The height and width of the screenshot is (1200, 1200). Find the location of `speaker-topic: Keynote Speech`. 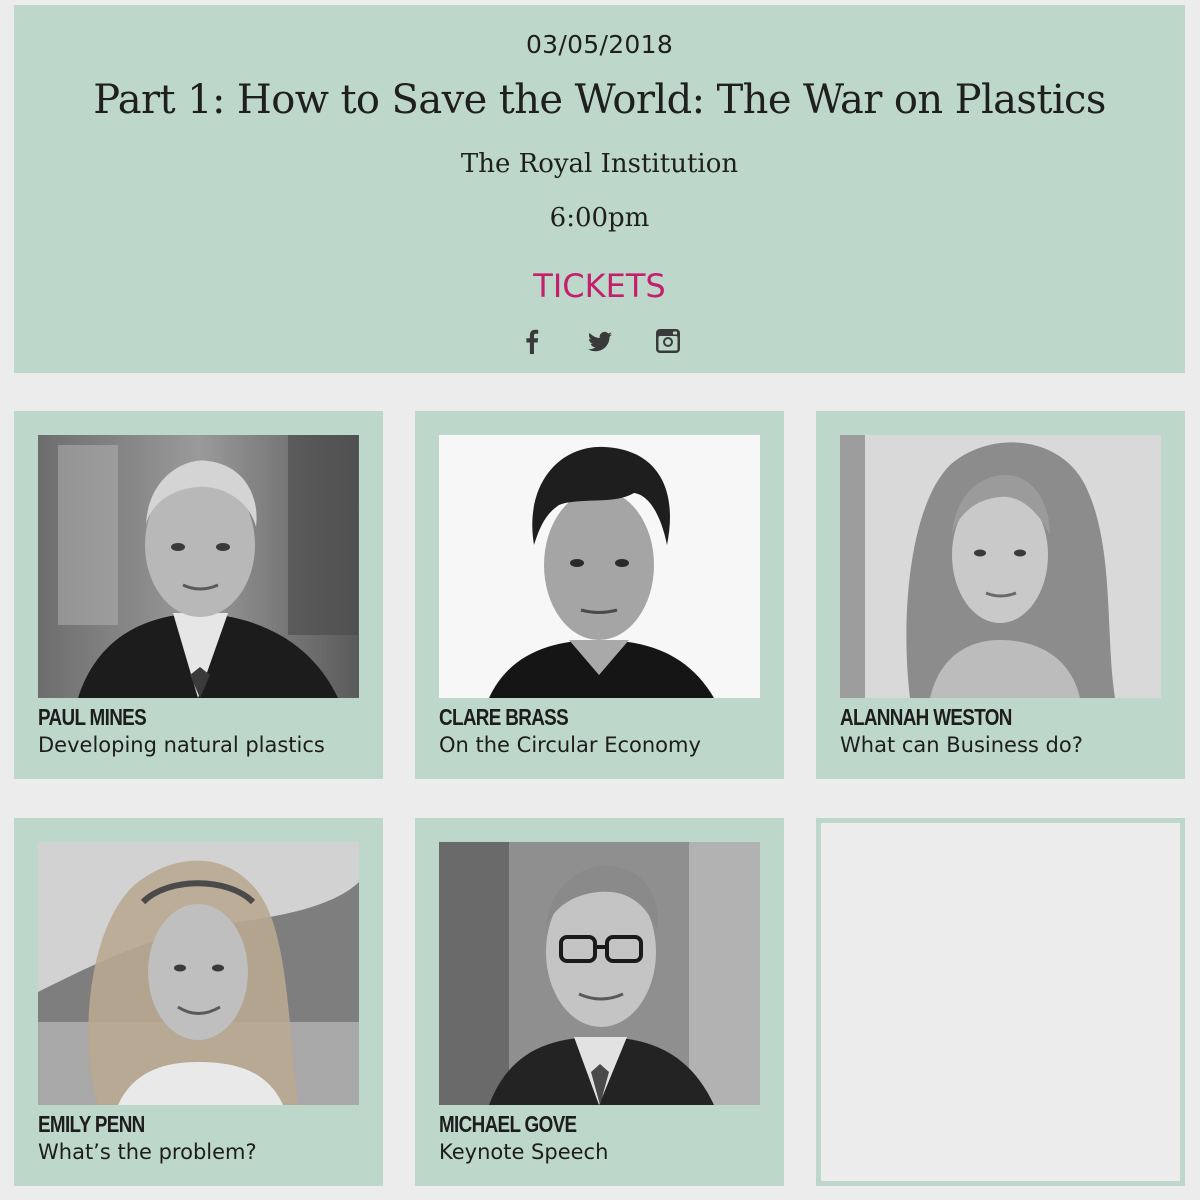

speaker-topic: Keynote Speech is located at coordinates (524, 1152).